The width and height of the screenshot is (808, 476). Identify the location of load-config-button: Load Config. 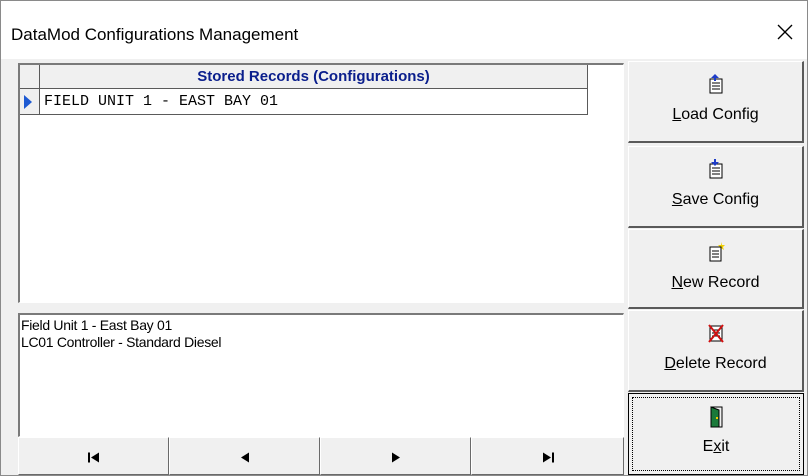
(716, 102).